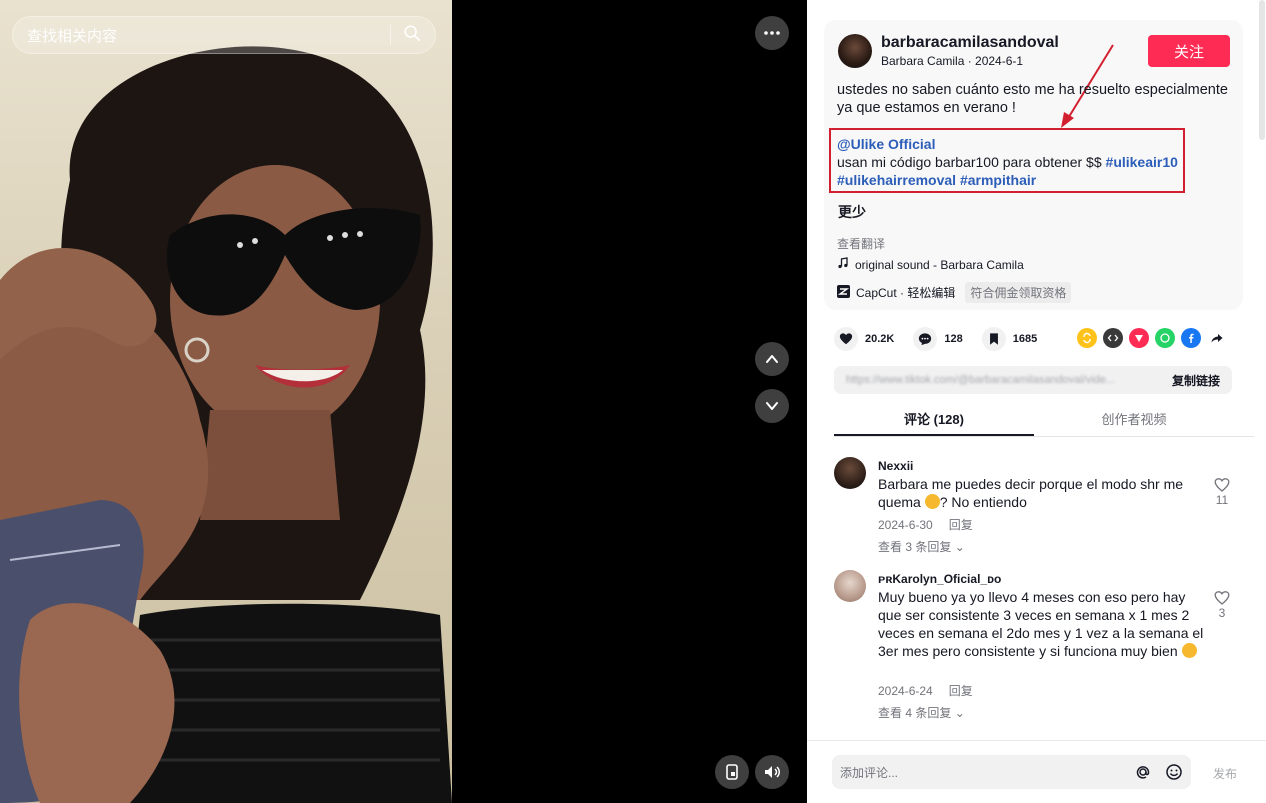 This screenshot has height=803, width=1266. What do you see at coordinates (1174, 772) in the screenshot?
I see `emoji-icon` at bounding box center [1174, 772].